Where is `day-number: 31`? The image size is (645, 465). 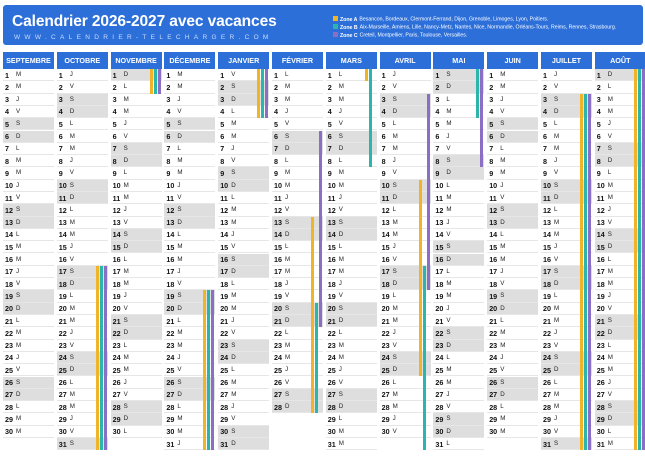
day-number: 31 is located at coordinates (439, 444).